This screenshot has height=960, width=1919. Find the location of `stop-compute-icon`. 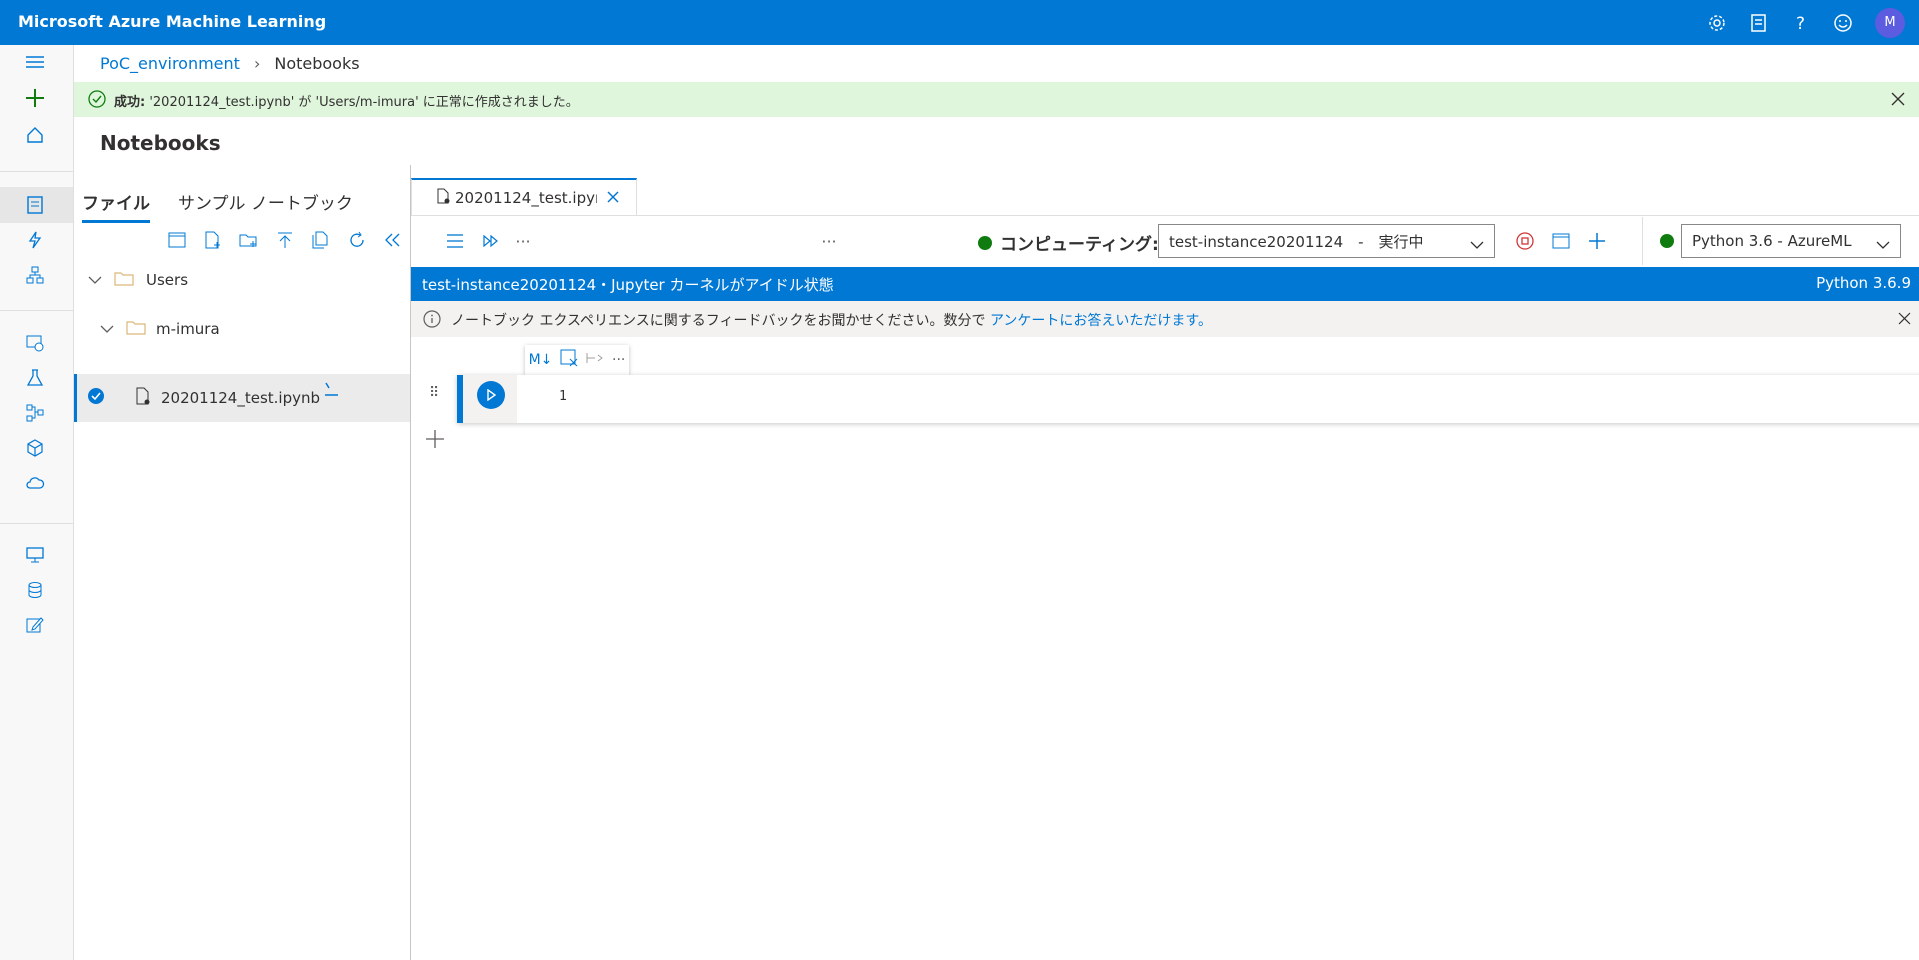

stop-compute-icon is located at coordinates (1525, 241).